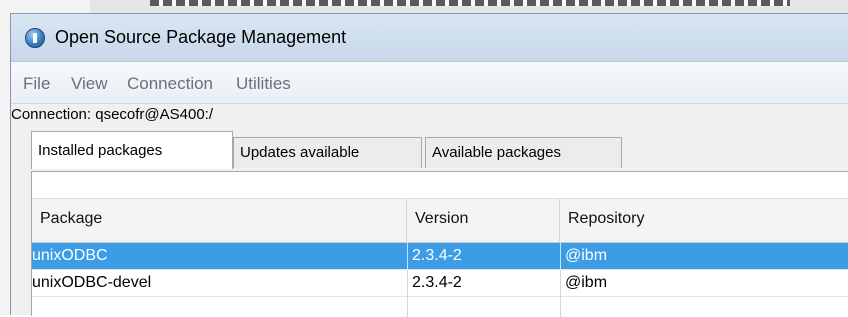 The image size is (848, 317). Describe the element at coordinates (483, 221) in the screenshot. I see `column-header-version: Version` at that location.